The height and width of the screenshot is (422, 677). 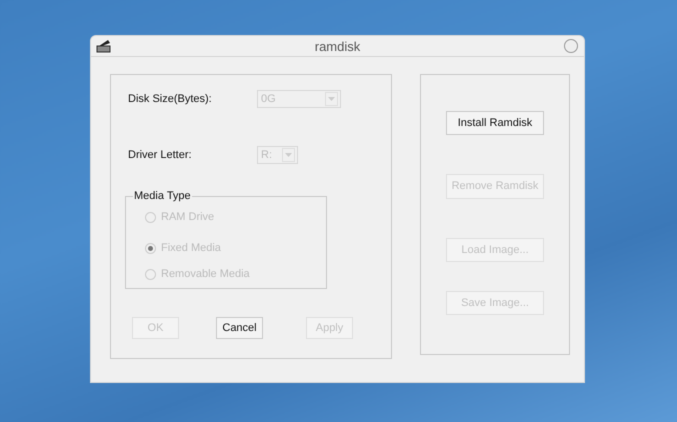 What do you see at coordinates (571, 46) in the screenshot?
I see `close-button` at bounding box center [571, 46].